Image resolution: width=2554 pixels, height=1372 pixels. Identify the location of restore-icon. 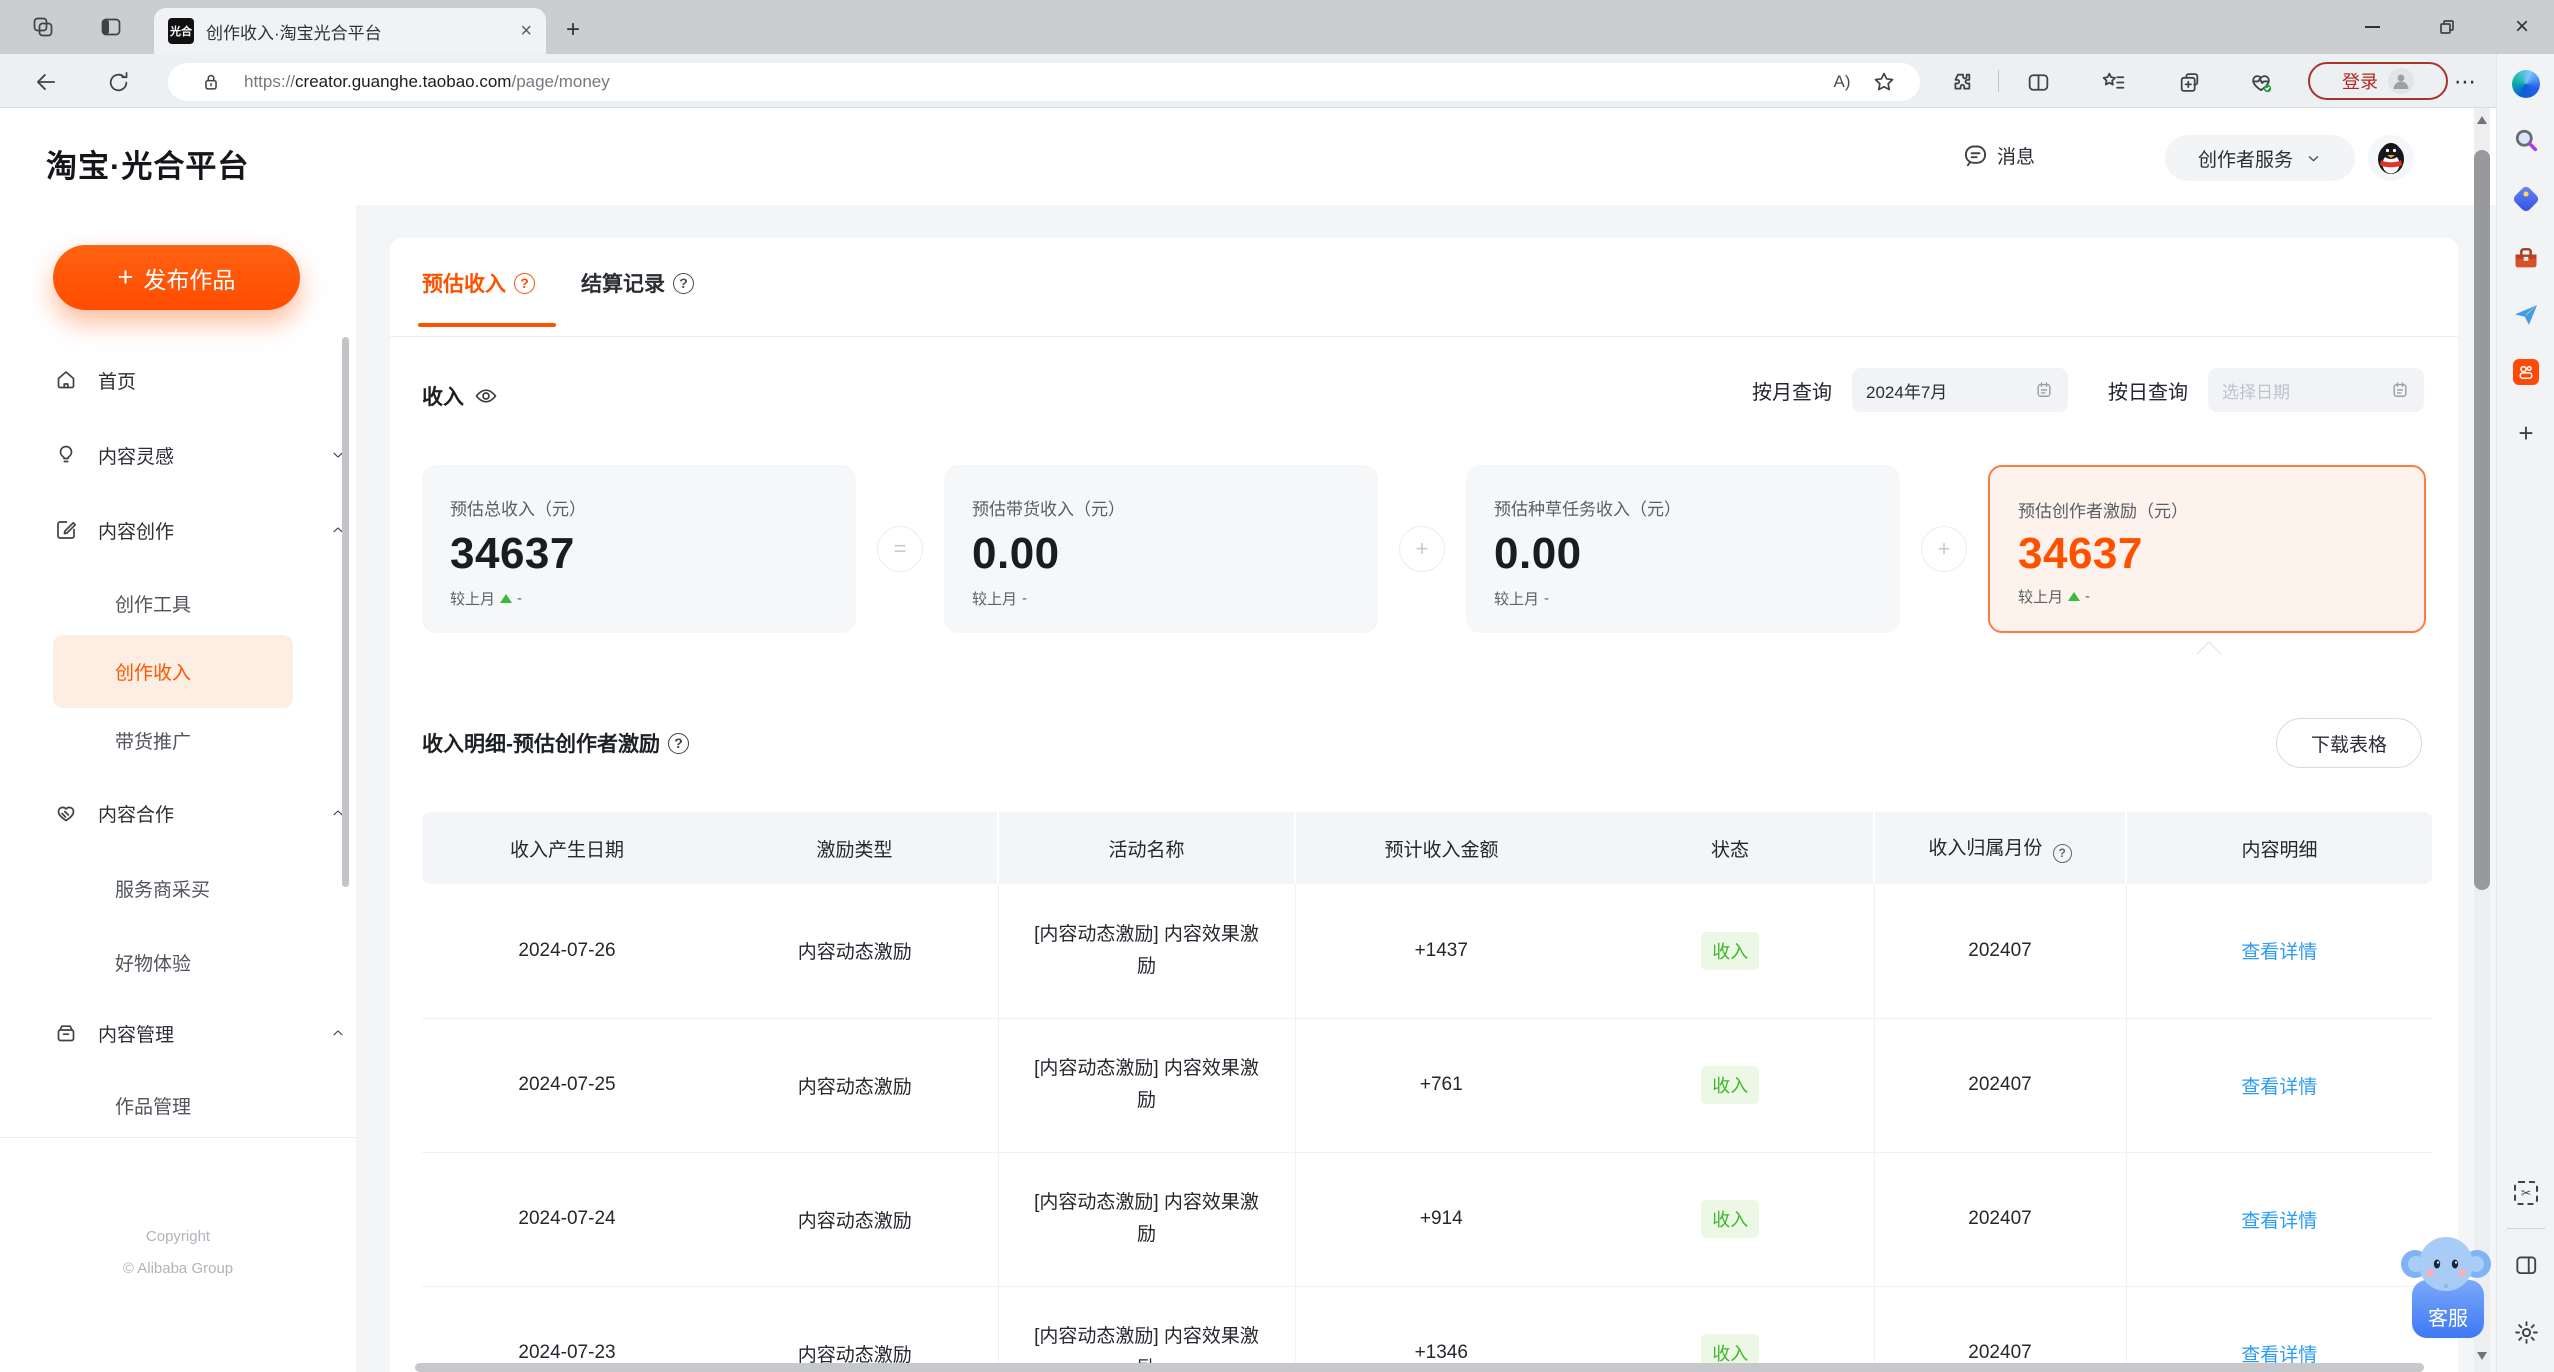
(2447, 27).